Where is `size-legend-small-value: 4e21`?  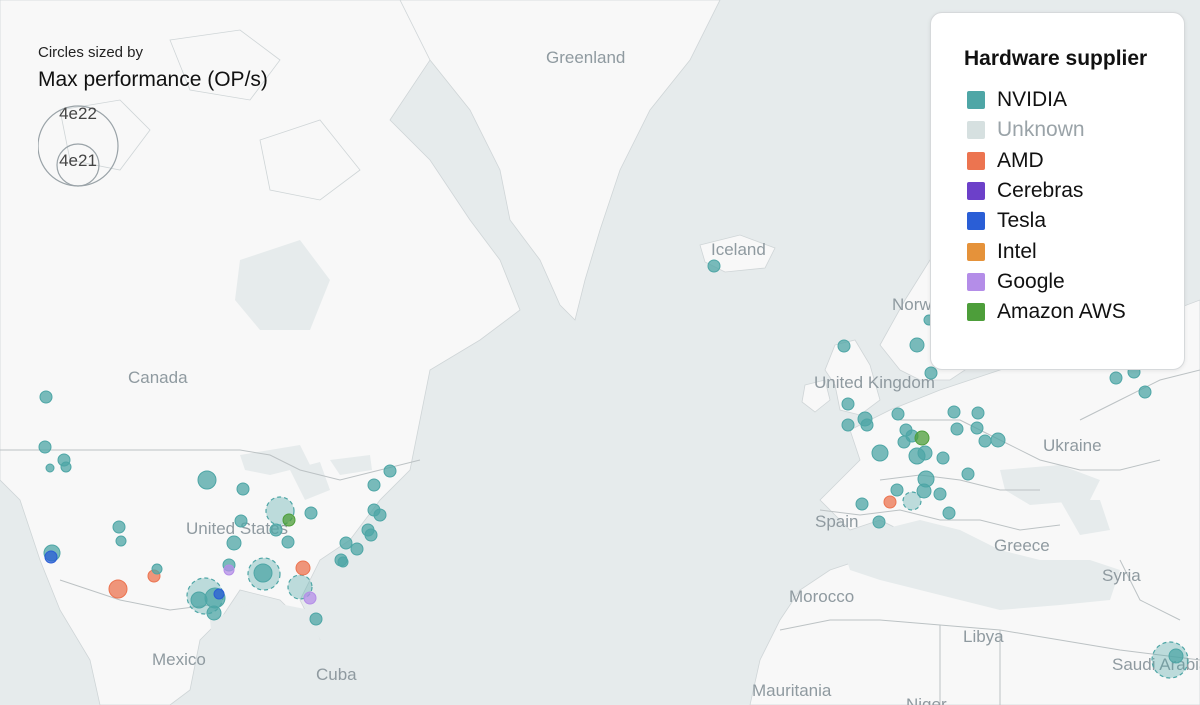
size-legend-small-value: 4e21 is located at coordinates (78, 160).